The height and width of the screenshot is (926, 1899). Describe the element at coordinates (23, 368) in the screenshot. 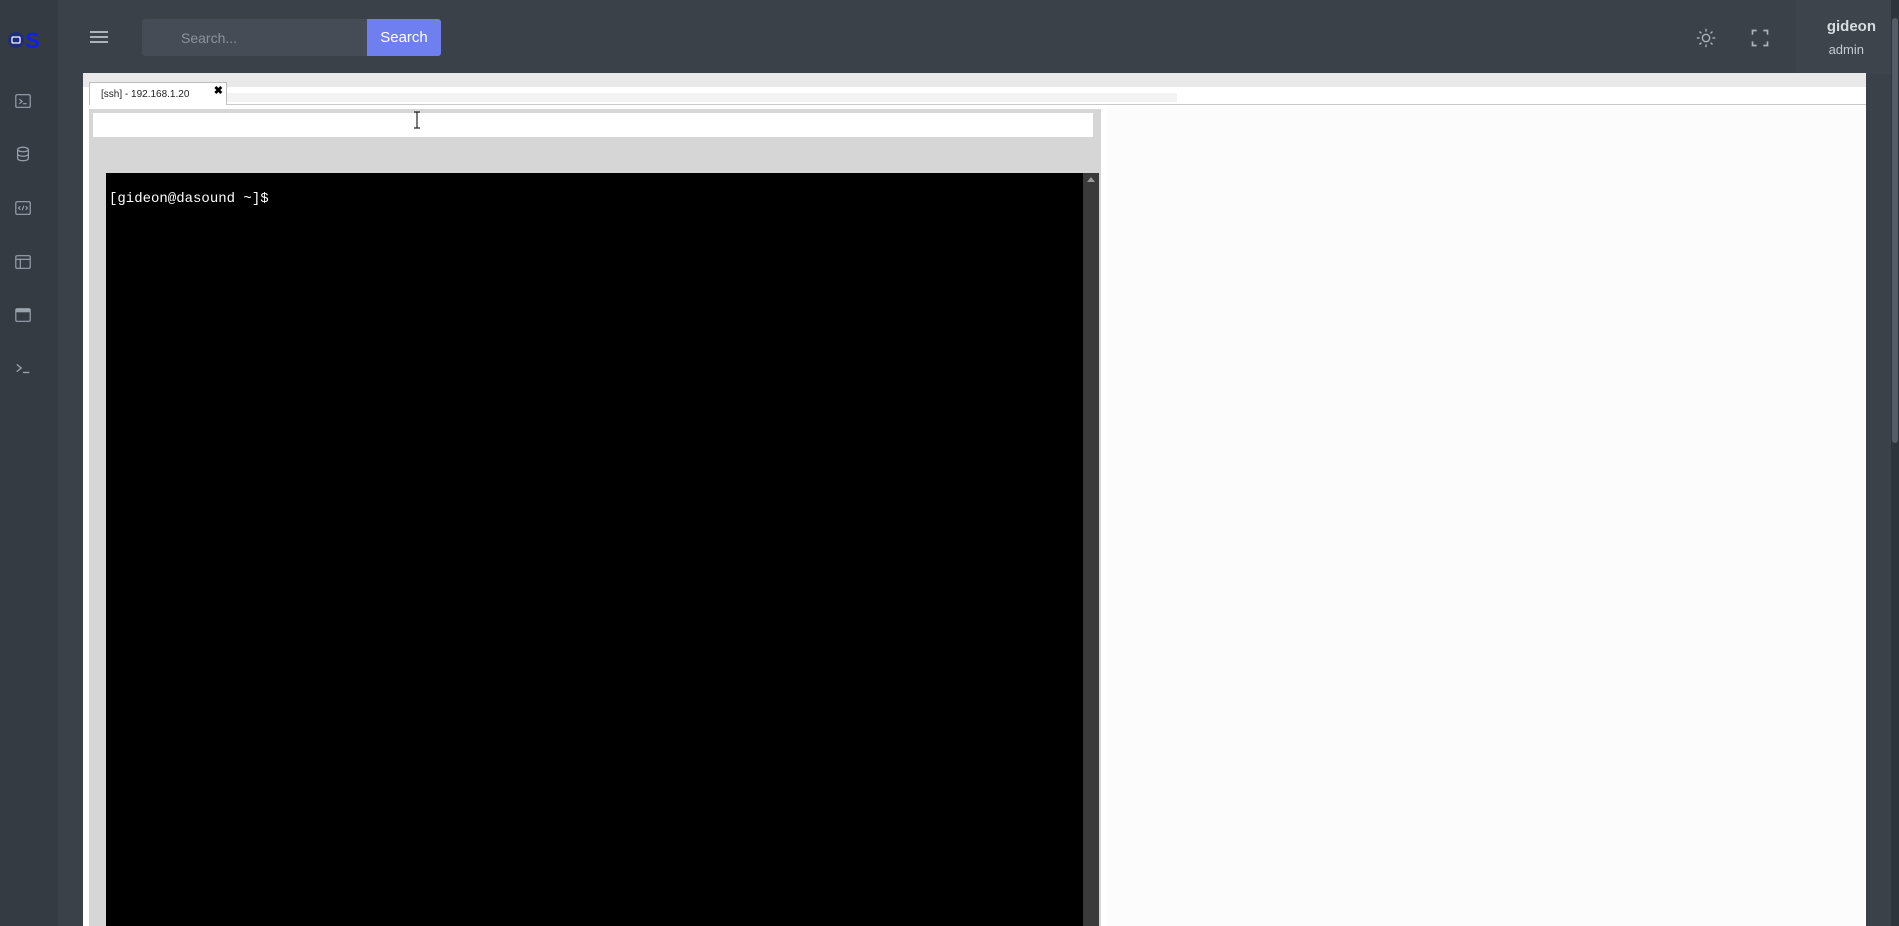

I see `console-prompt-icon` at that location.